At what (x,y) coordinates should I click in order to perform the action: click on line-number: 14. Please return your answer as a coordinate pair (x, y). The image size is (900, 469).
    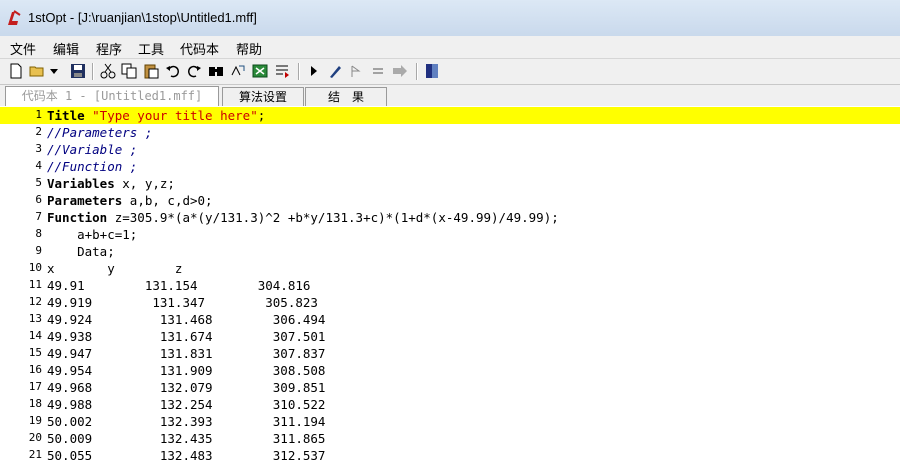
    Looking at the image, I should click on (35, 335).